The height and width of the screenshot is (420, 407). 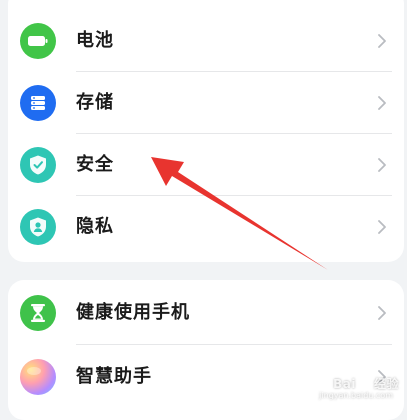 What do you see at coordinates (206, 41) in the screenshot?
I see `settings-item-battery: 电池` at bounding box center [206, 41].